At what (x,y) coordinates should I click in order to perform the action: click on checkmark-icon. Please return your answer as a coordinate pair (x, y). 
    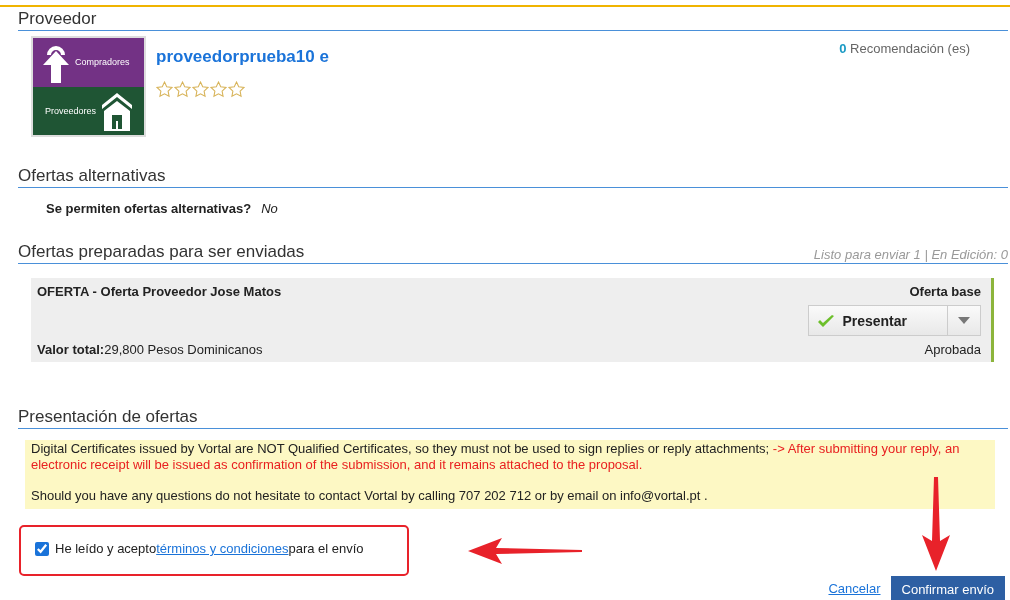
    Looking at the image, I should click on (826, 320).